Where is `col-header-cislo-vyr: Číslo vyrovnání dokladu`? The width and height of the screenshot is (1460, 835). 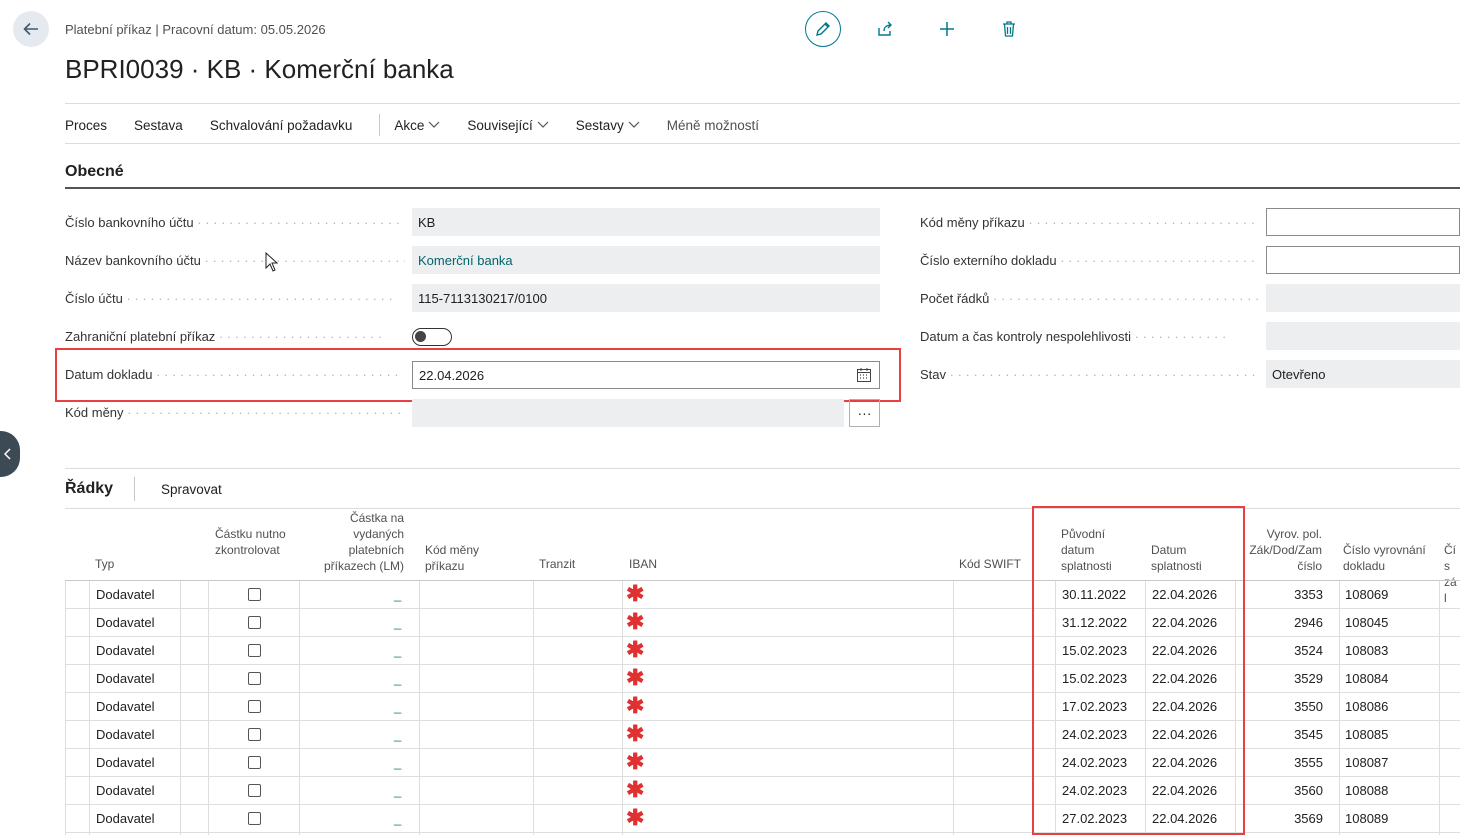
col-header-cislo-vyr: Číslo vyrovnání dokladu is located at coordinates (1388, 558).